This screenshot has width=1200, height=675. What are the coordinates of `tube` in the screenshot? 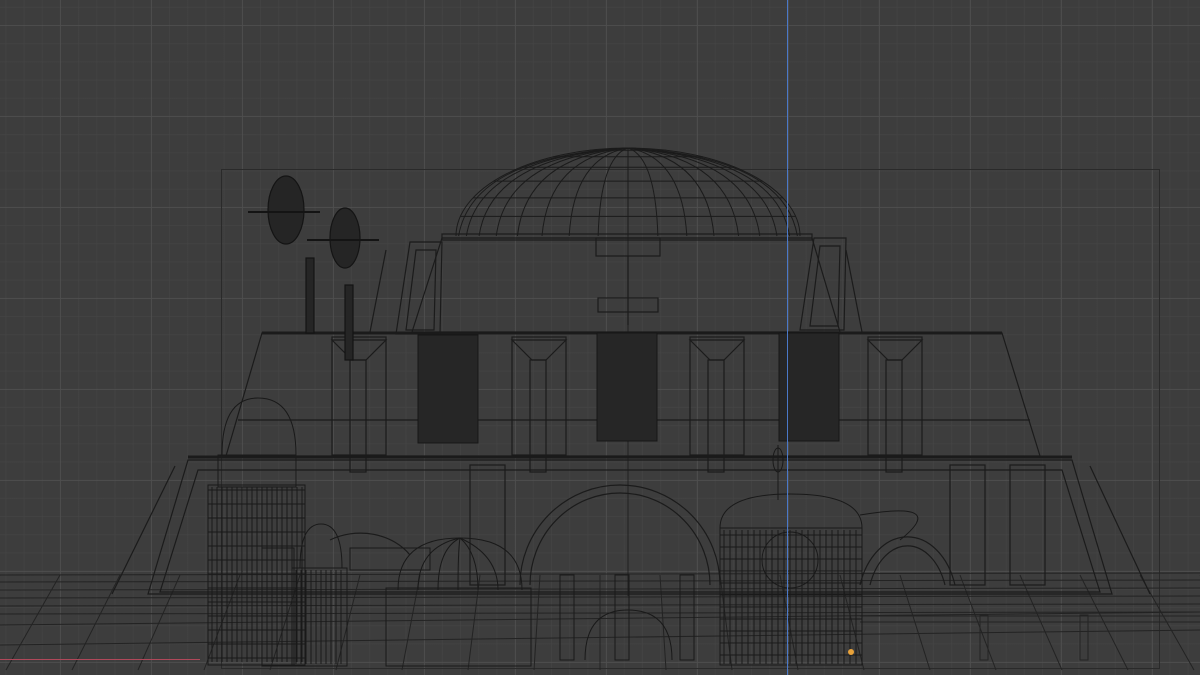 It's located at (889, 525).